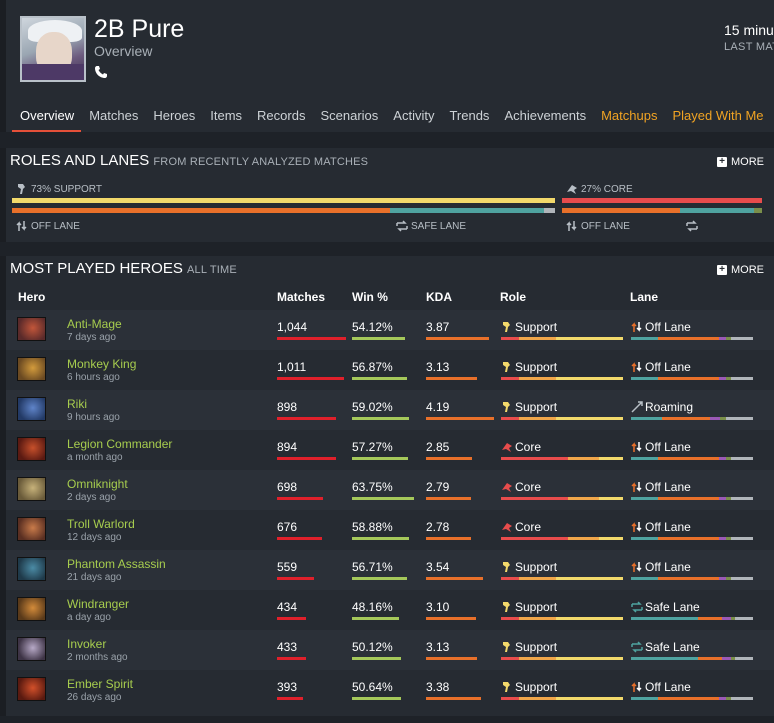 This screenshot has height=723, width=774. Describe the element at coordinates (97, 484) in the screenshot. I see `hero-name-link: Omniknight` at that location.